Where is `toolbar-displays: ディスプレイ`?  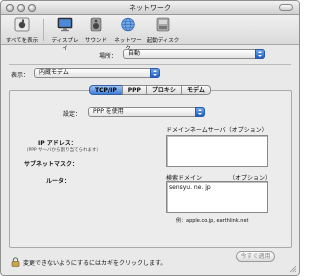 toolbar-displays: ディスプレイ is located at coordinates (65, 34).